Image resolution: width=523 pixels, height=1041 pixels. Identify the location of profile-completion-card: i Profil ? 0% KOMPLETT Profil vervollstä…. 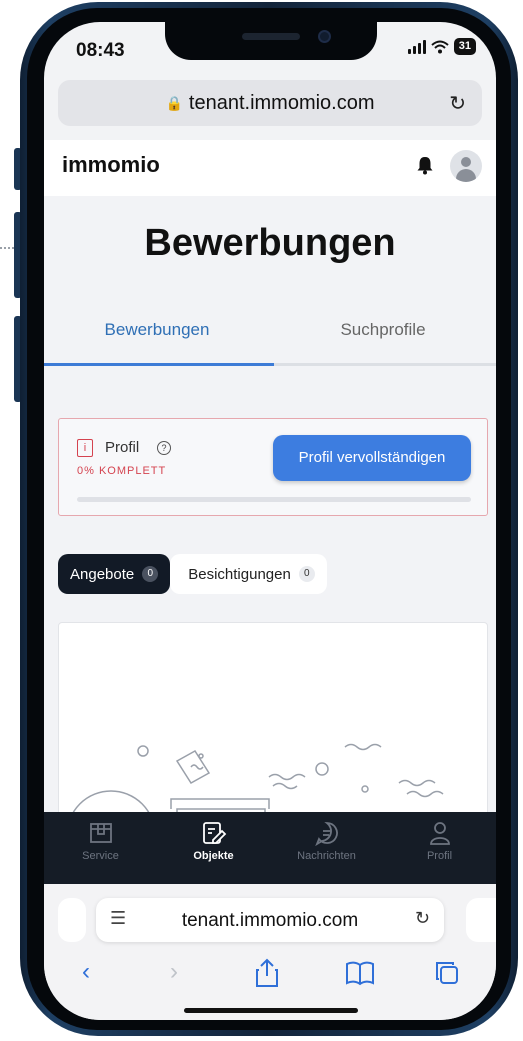
(273, 467).